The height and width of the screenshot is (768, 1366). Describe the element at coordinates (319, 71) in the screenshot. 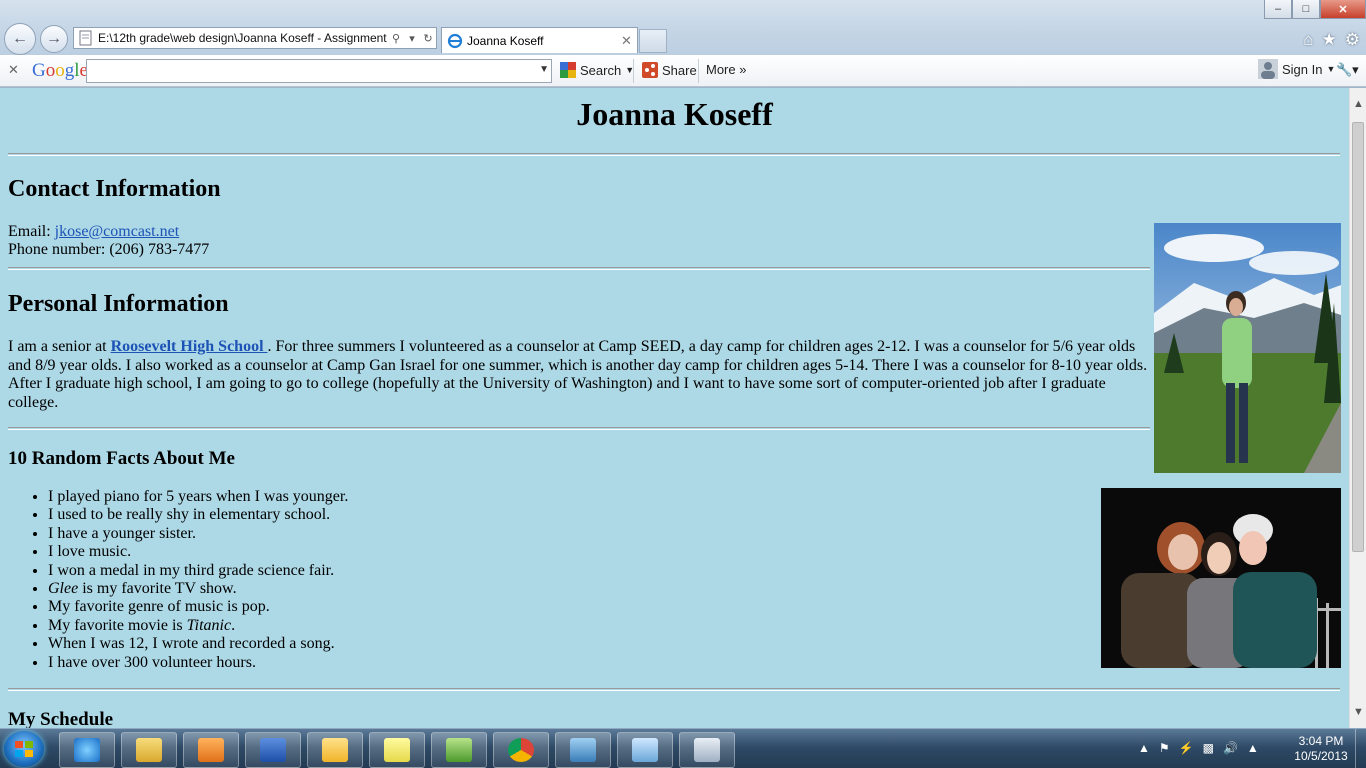

I see `google-search-input: ▼` at that location.